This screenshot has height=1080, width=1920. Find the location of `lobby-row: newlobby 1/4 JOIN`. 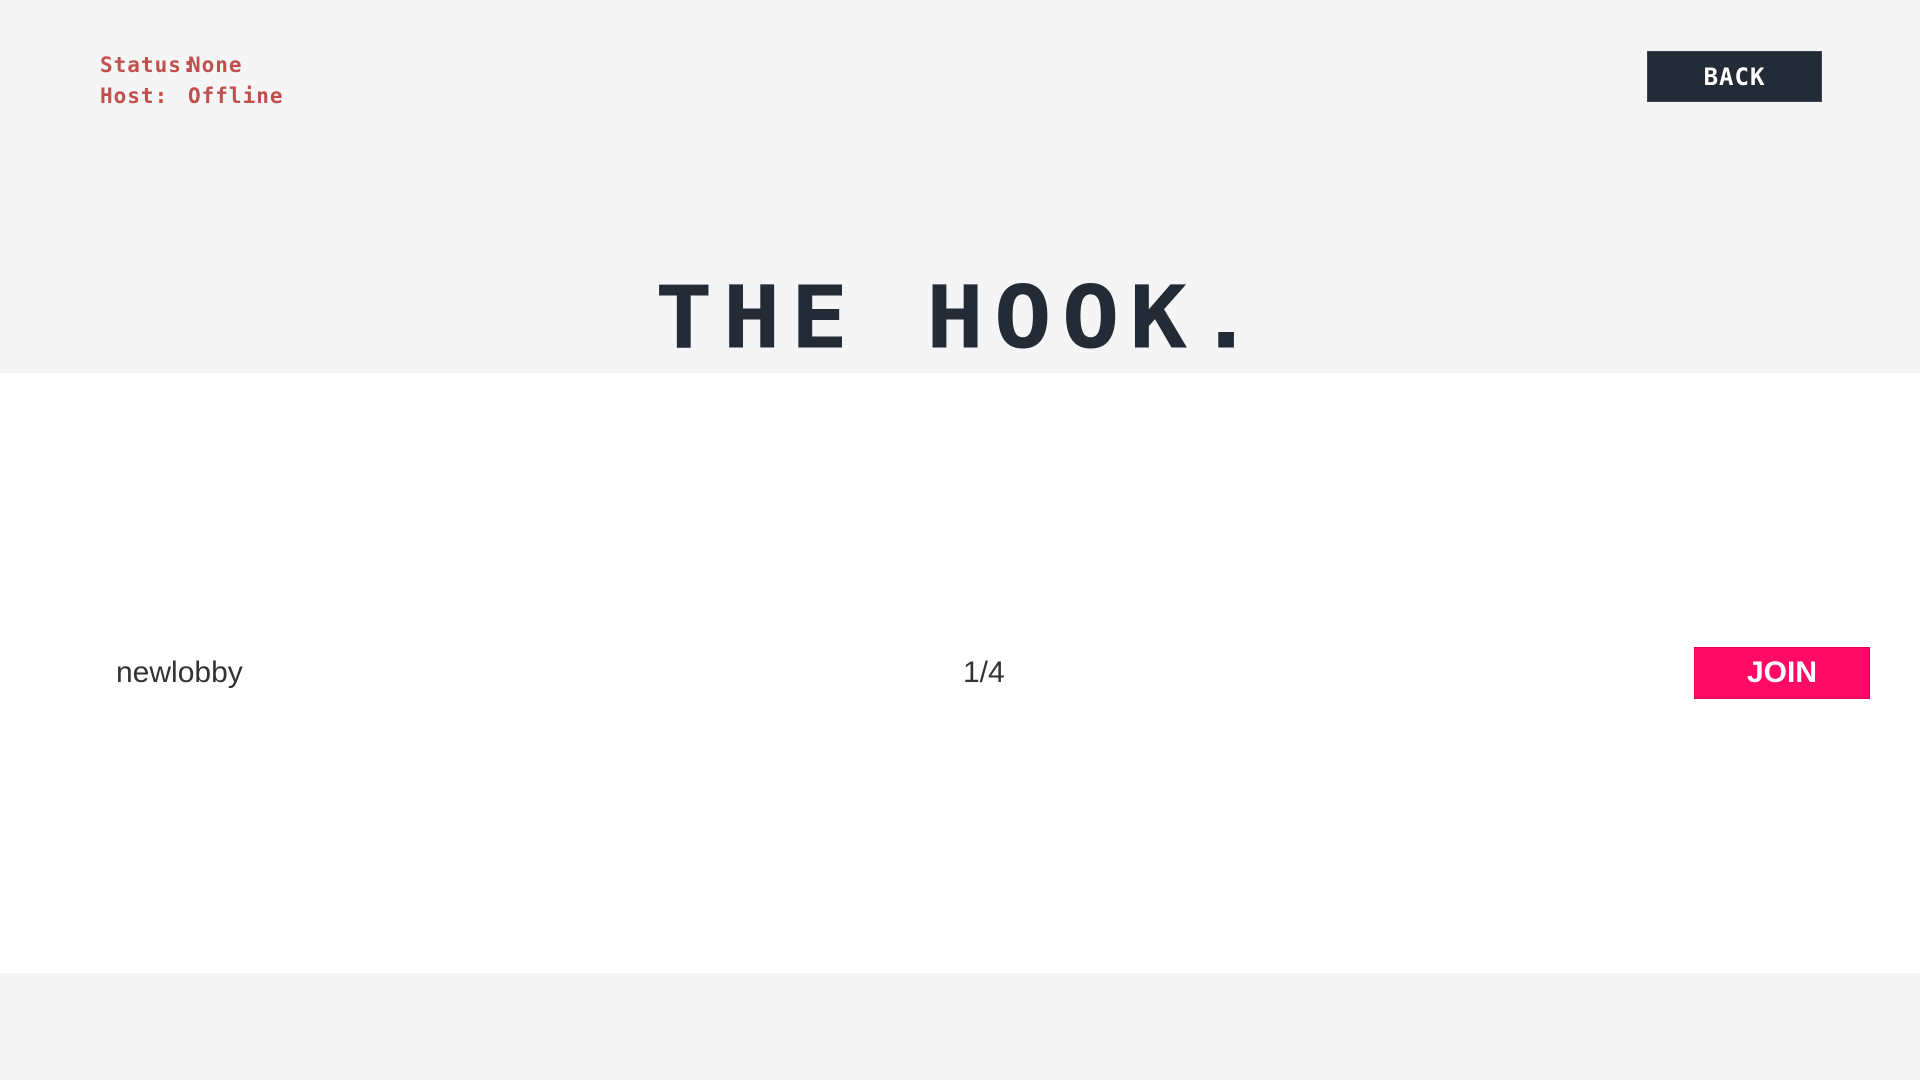

lobby-row: newlobby 1/4 JOIN is located at coordinates (960, 673).